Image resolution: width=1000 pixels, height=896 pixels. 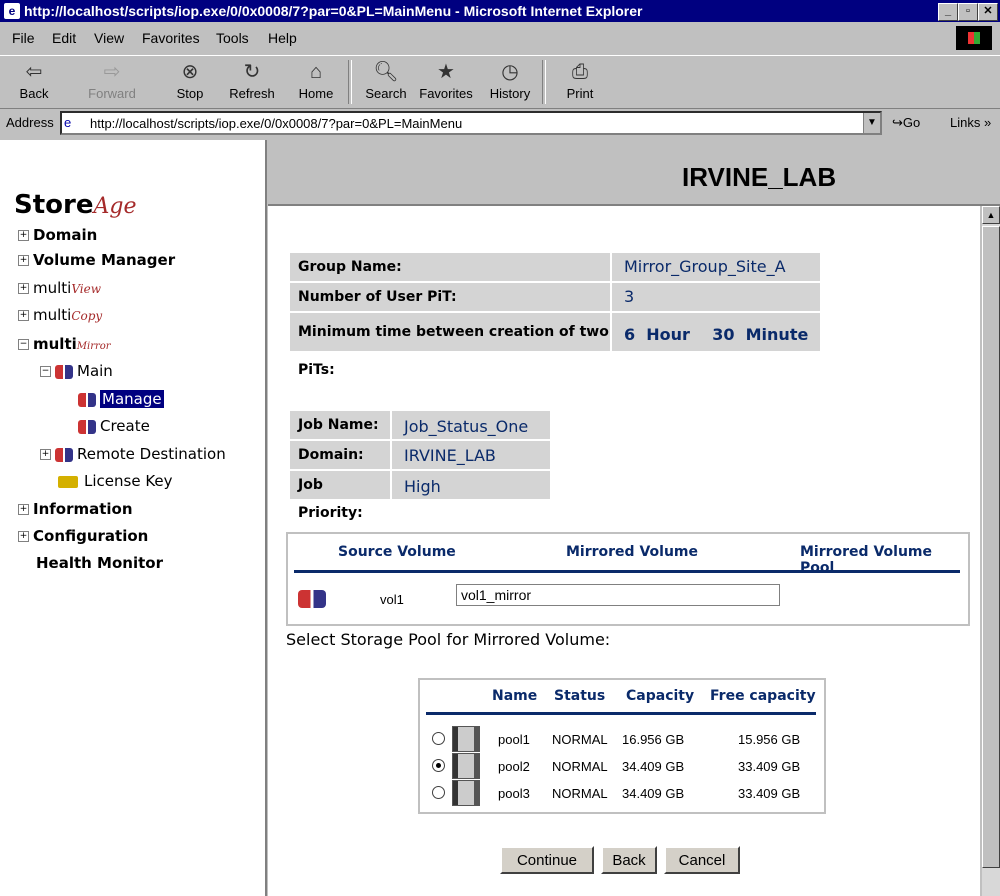 What do you see at coordinates (871, 123) in the screenshot?
I see `address-dropdown-icon: ▼` at bounding box center [871, 123].